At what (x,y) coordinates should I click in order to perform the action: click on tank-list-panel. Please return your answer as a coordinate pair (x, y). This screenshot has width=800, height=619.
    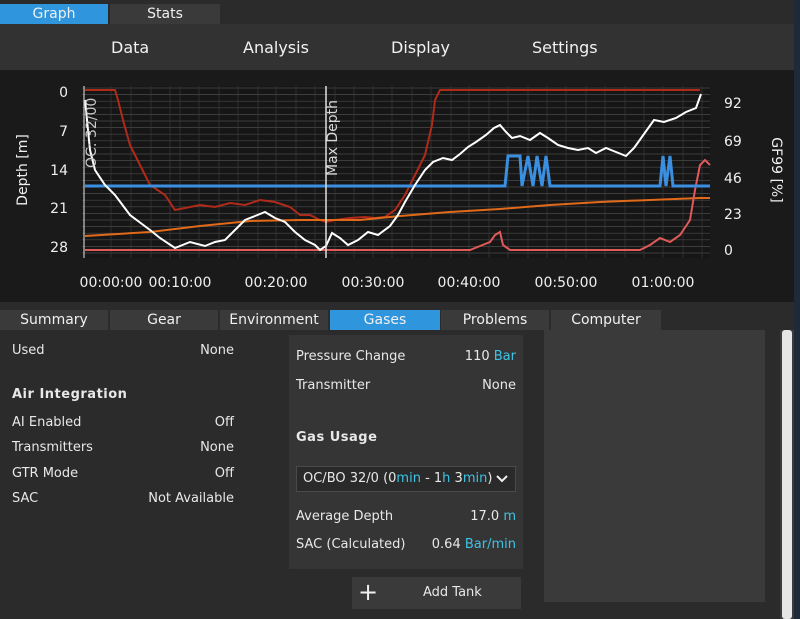
    Looking at the image, I should click on (654, 466).